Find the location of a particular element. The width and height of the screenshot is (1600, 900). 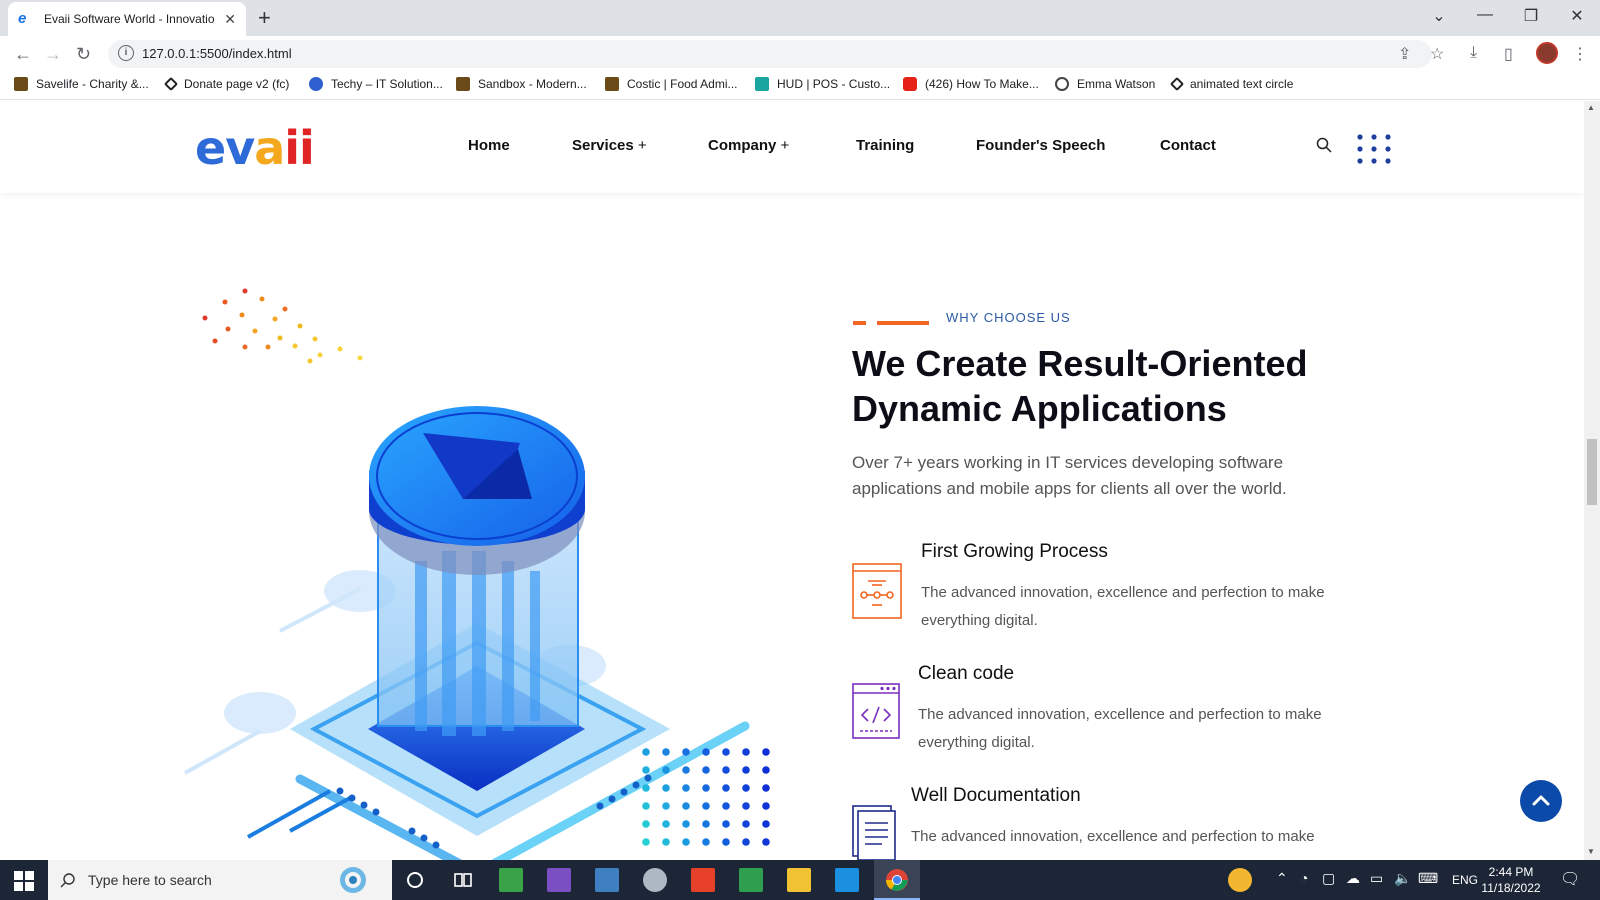

scrollbar-thumb is located at coordinates (1592, 472).